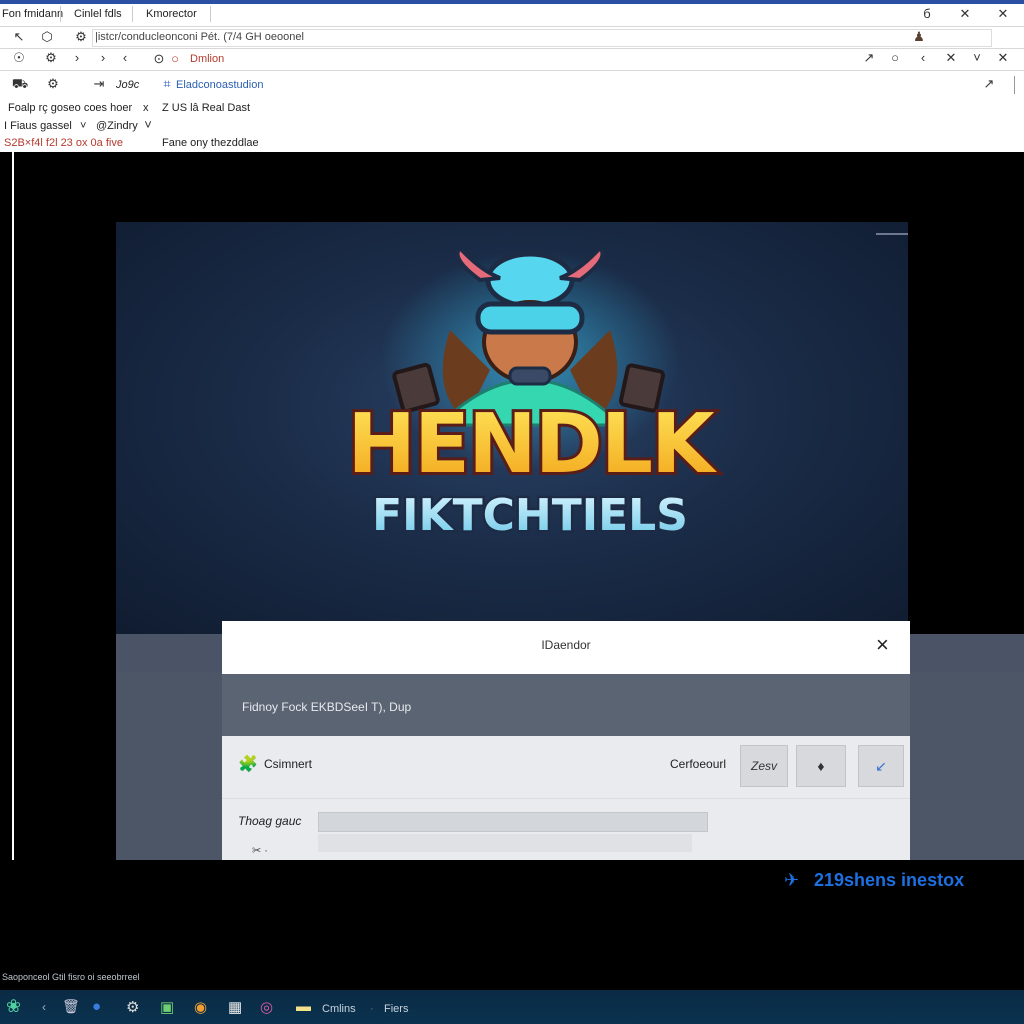  I want to click on link-icon: ⊙, so click(159, 59).